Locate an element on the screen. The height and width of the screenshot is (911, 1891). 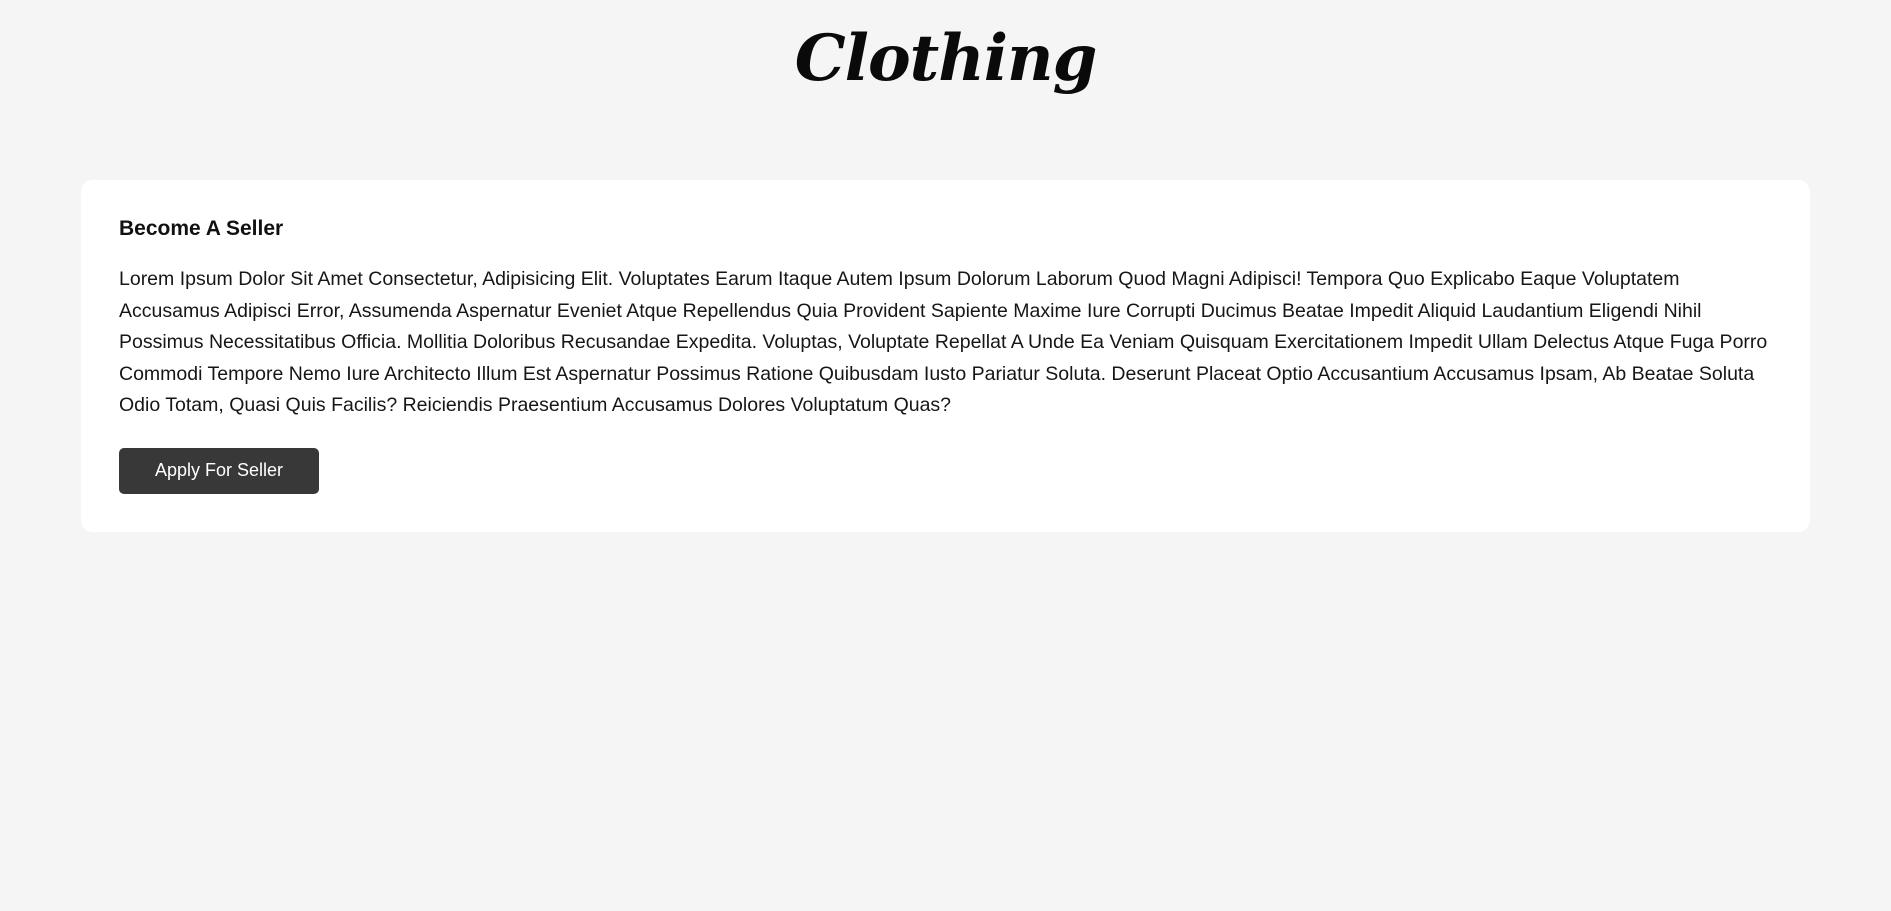
apply-for-seller-button: Apply For Seller is located at coordinates (219, 470).